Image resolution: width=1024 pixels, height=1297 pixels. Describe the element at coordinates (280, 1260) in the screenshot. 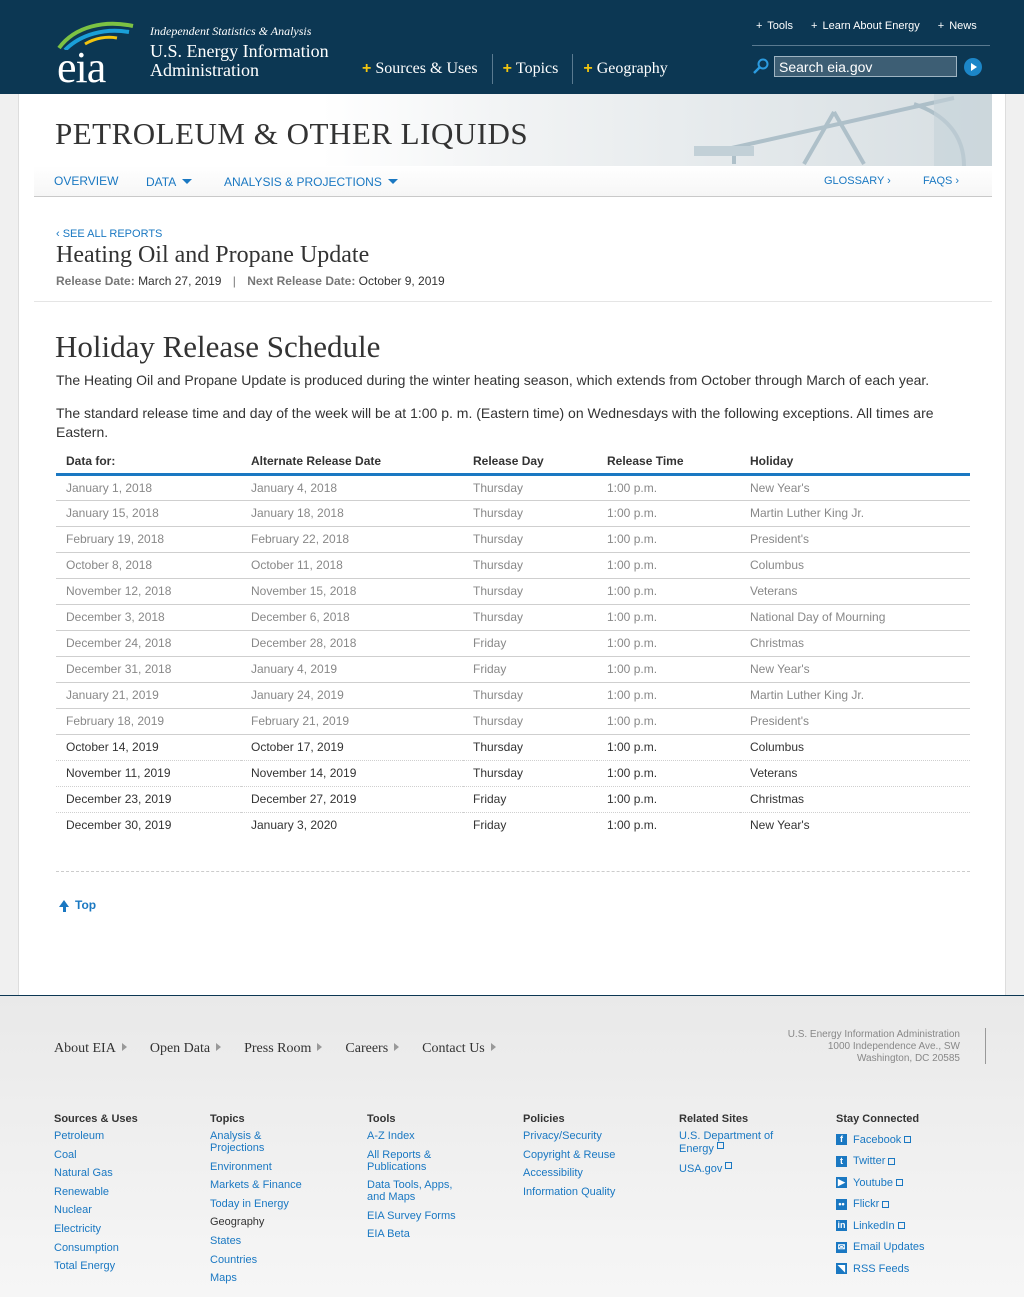

I see `footer-link: Countries` at that location.